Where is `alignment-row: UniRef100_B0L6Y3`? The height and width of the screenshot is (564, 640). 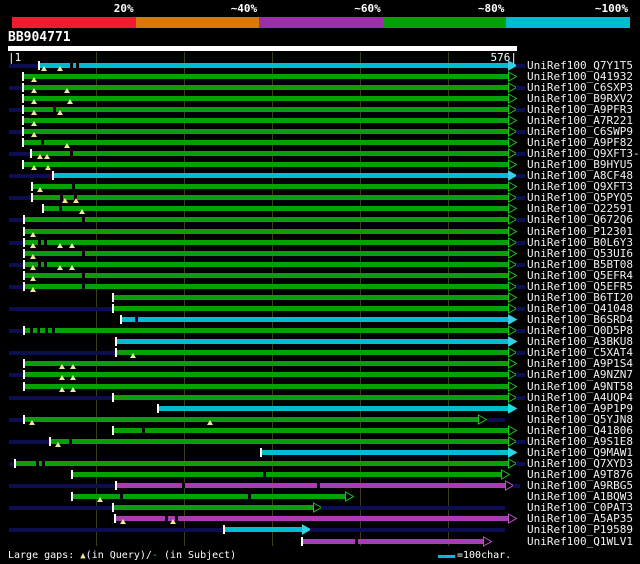
alignment-row: UniRef100_B0L6Y3 is located at coordinates (320, 242).